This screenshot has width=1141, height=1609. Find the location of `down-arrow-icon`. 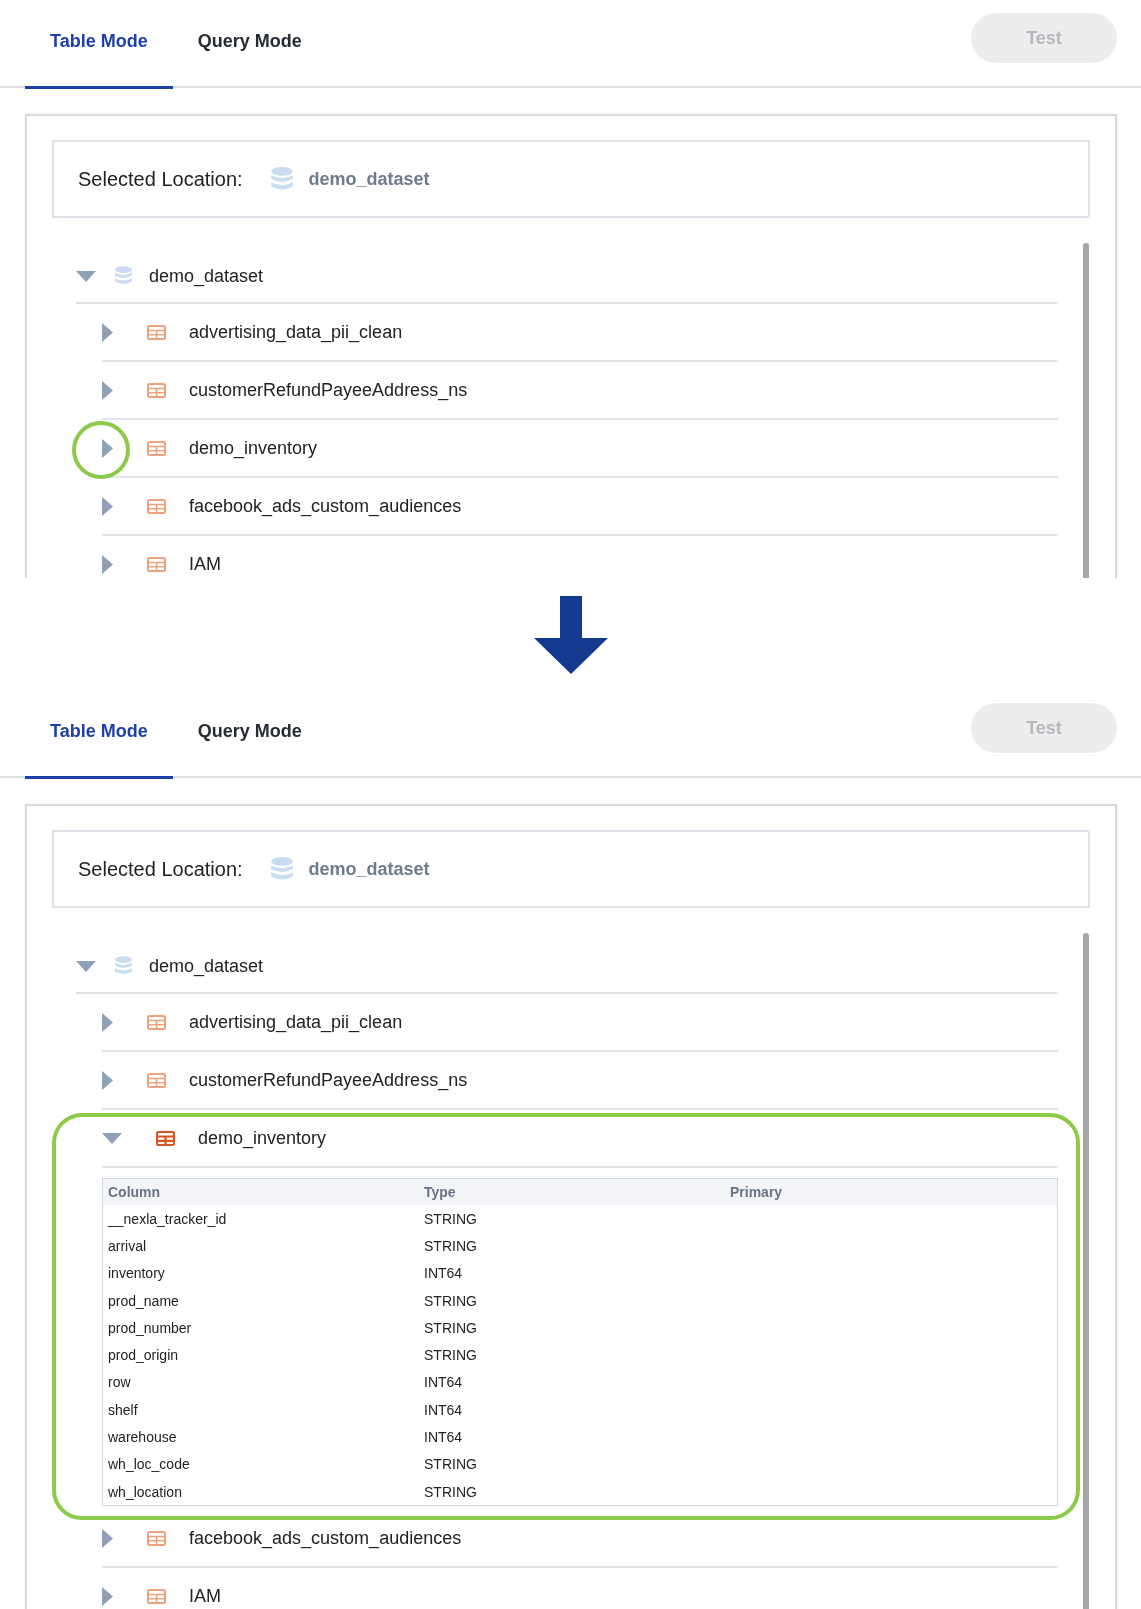

down-arrow-icon is located at coordinates (570, 635).